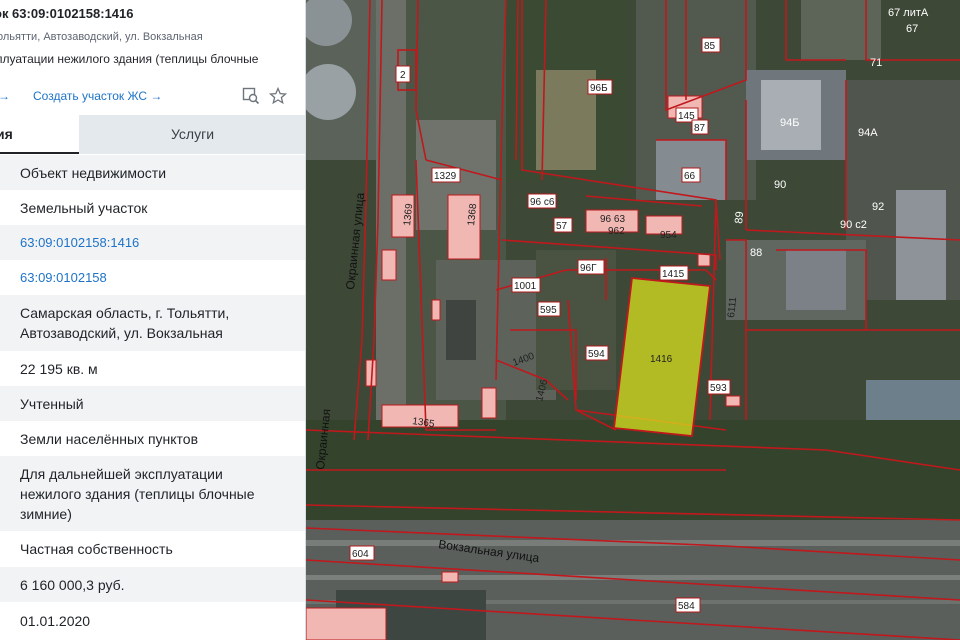 The image size is (960, 640). Describe the element at coordinates (39, 134) in the screenshot. I see `tab-information: ия` at that location.